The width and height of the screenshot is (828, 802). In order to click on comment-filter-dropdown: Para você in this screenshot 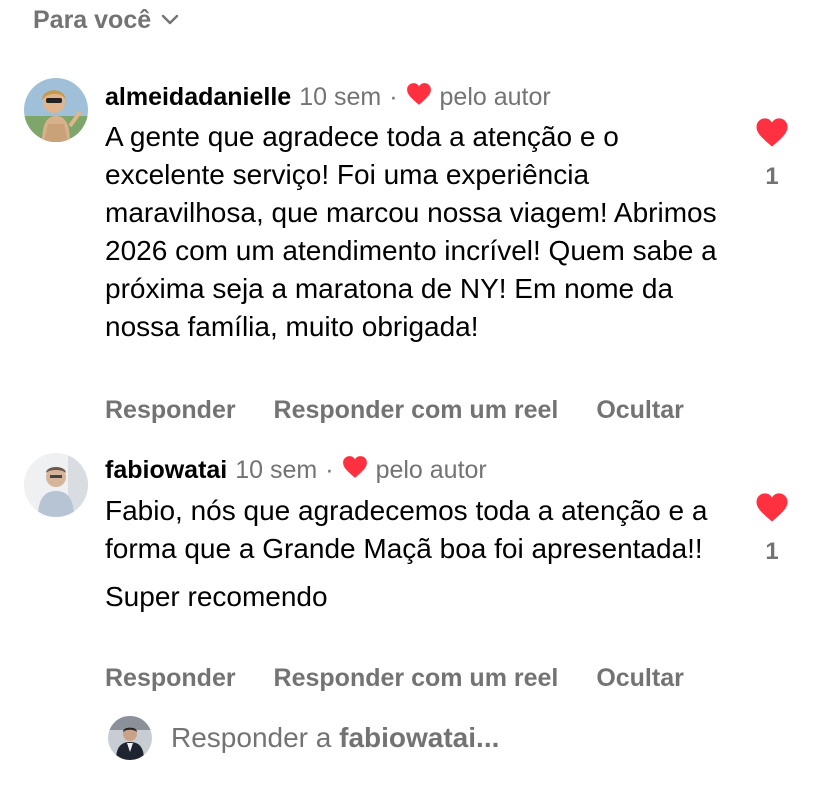, I will do `click(106, 20)`.